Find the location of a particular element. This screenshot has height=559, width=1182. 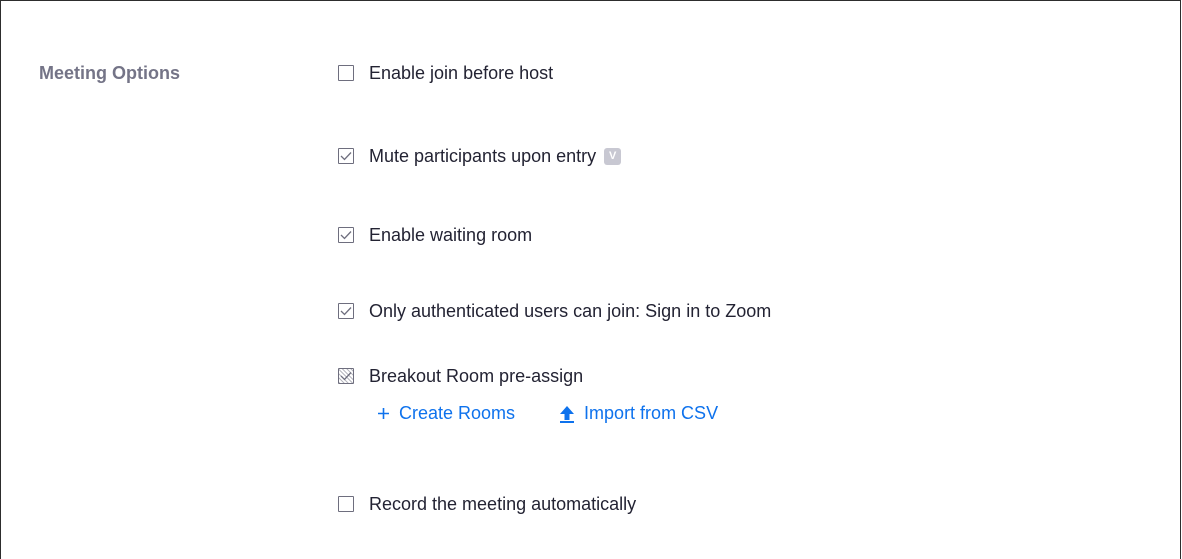

option-mute-participants: Mute participants upon entry V is located at coordinates (480, 156).